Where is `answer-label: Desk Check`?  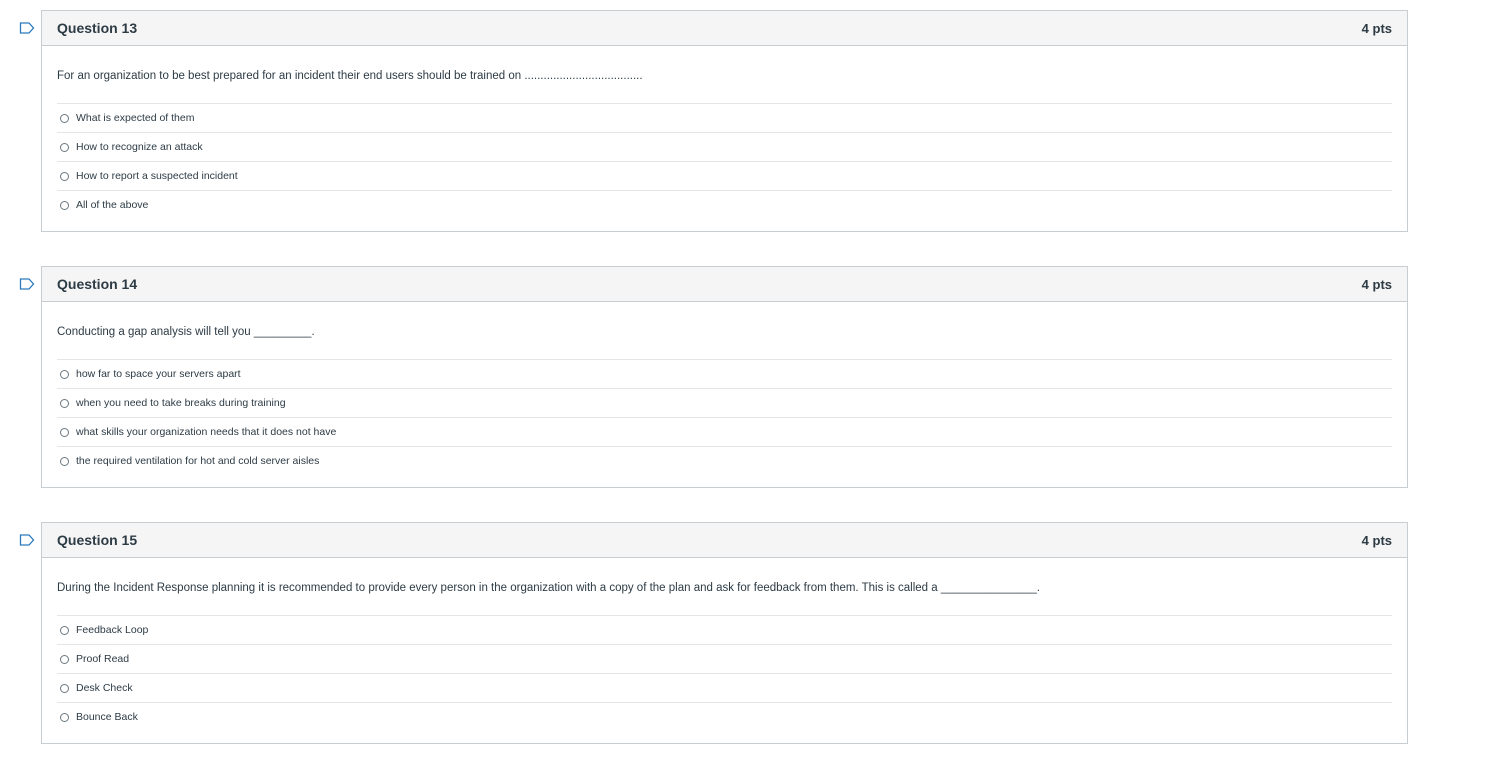
answer-label: Desk Check is located at coordinates (104, 688).